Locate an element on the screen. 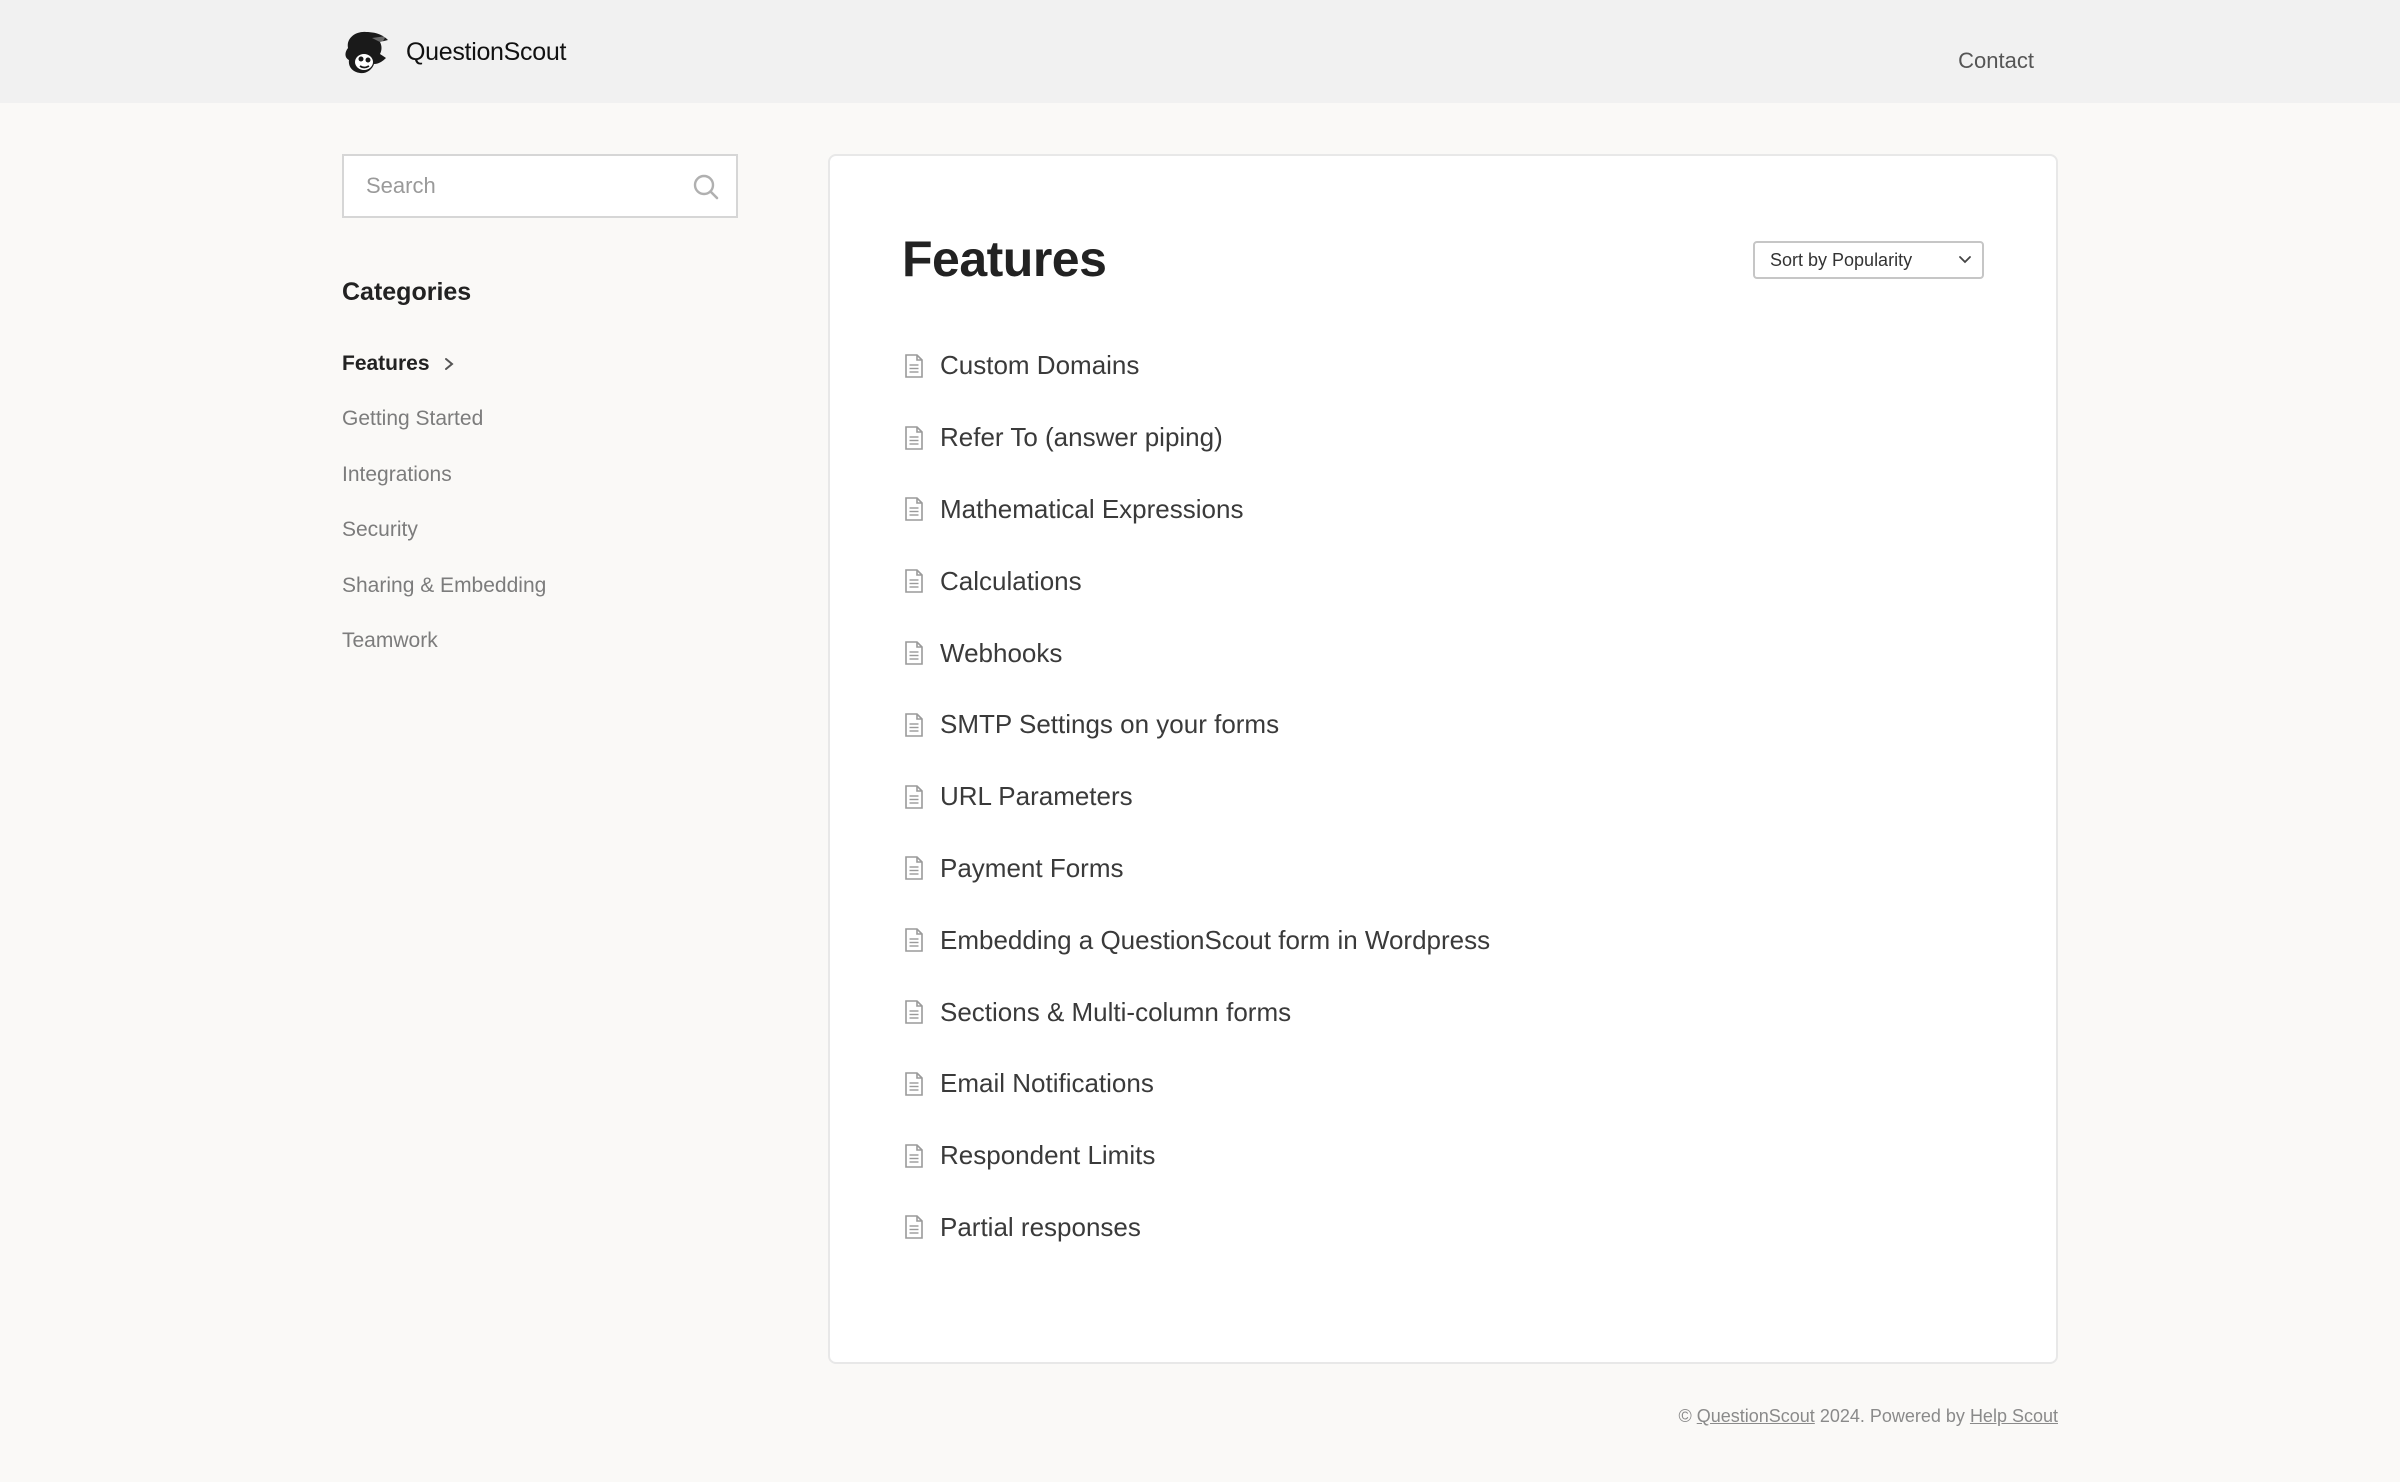  category-label: Features is located at coordinates (386, 363).